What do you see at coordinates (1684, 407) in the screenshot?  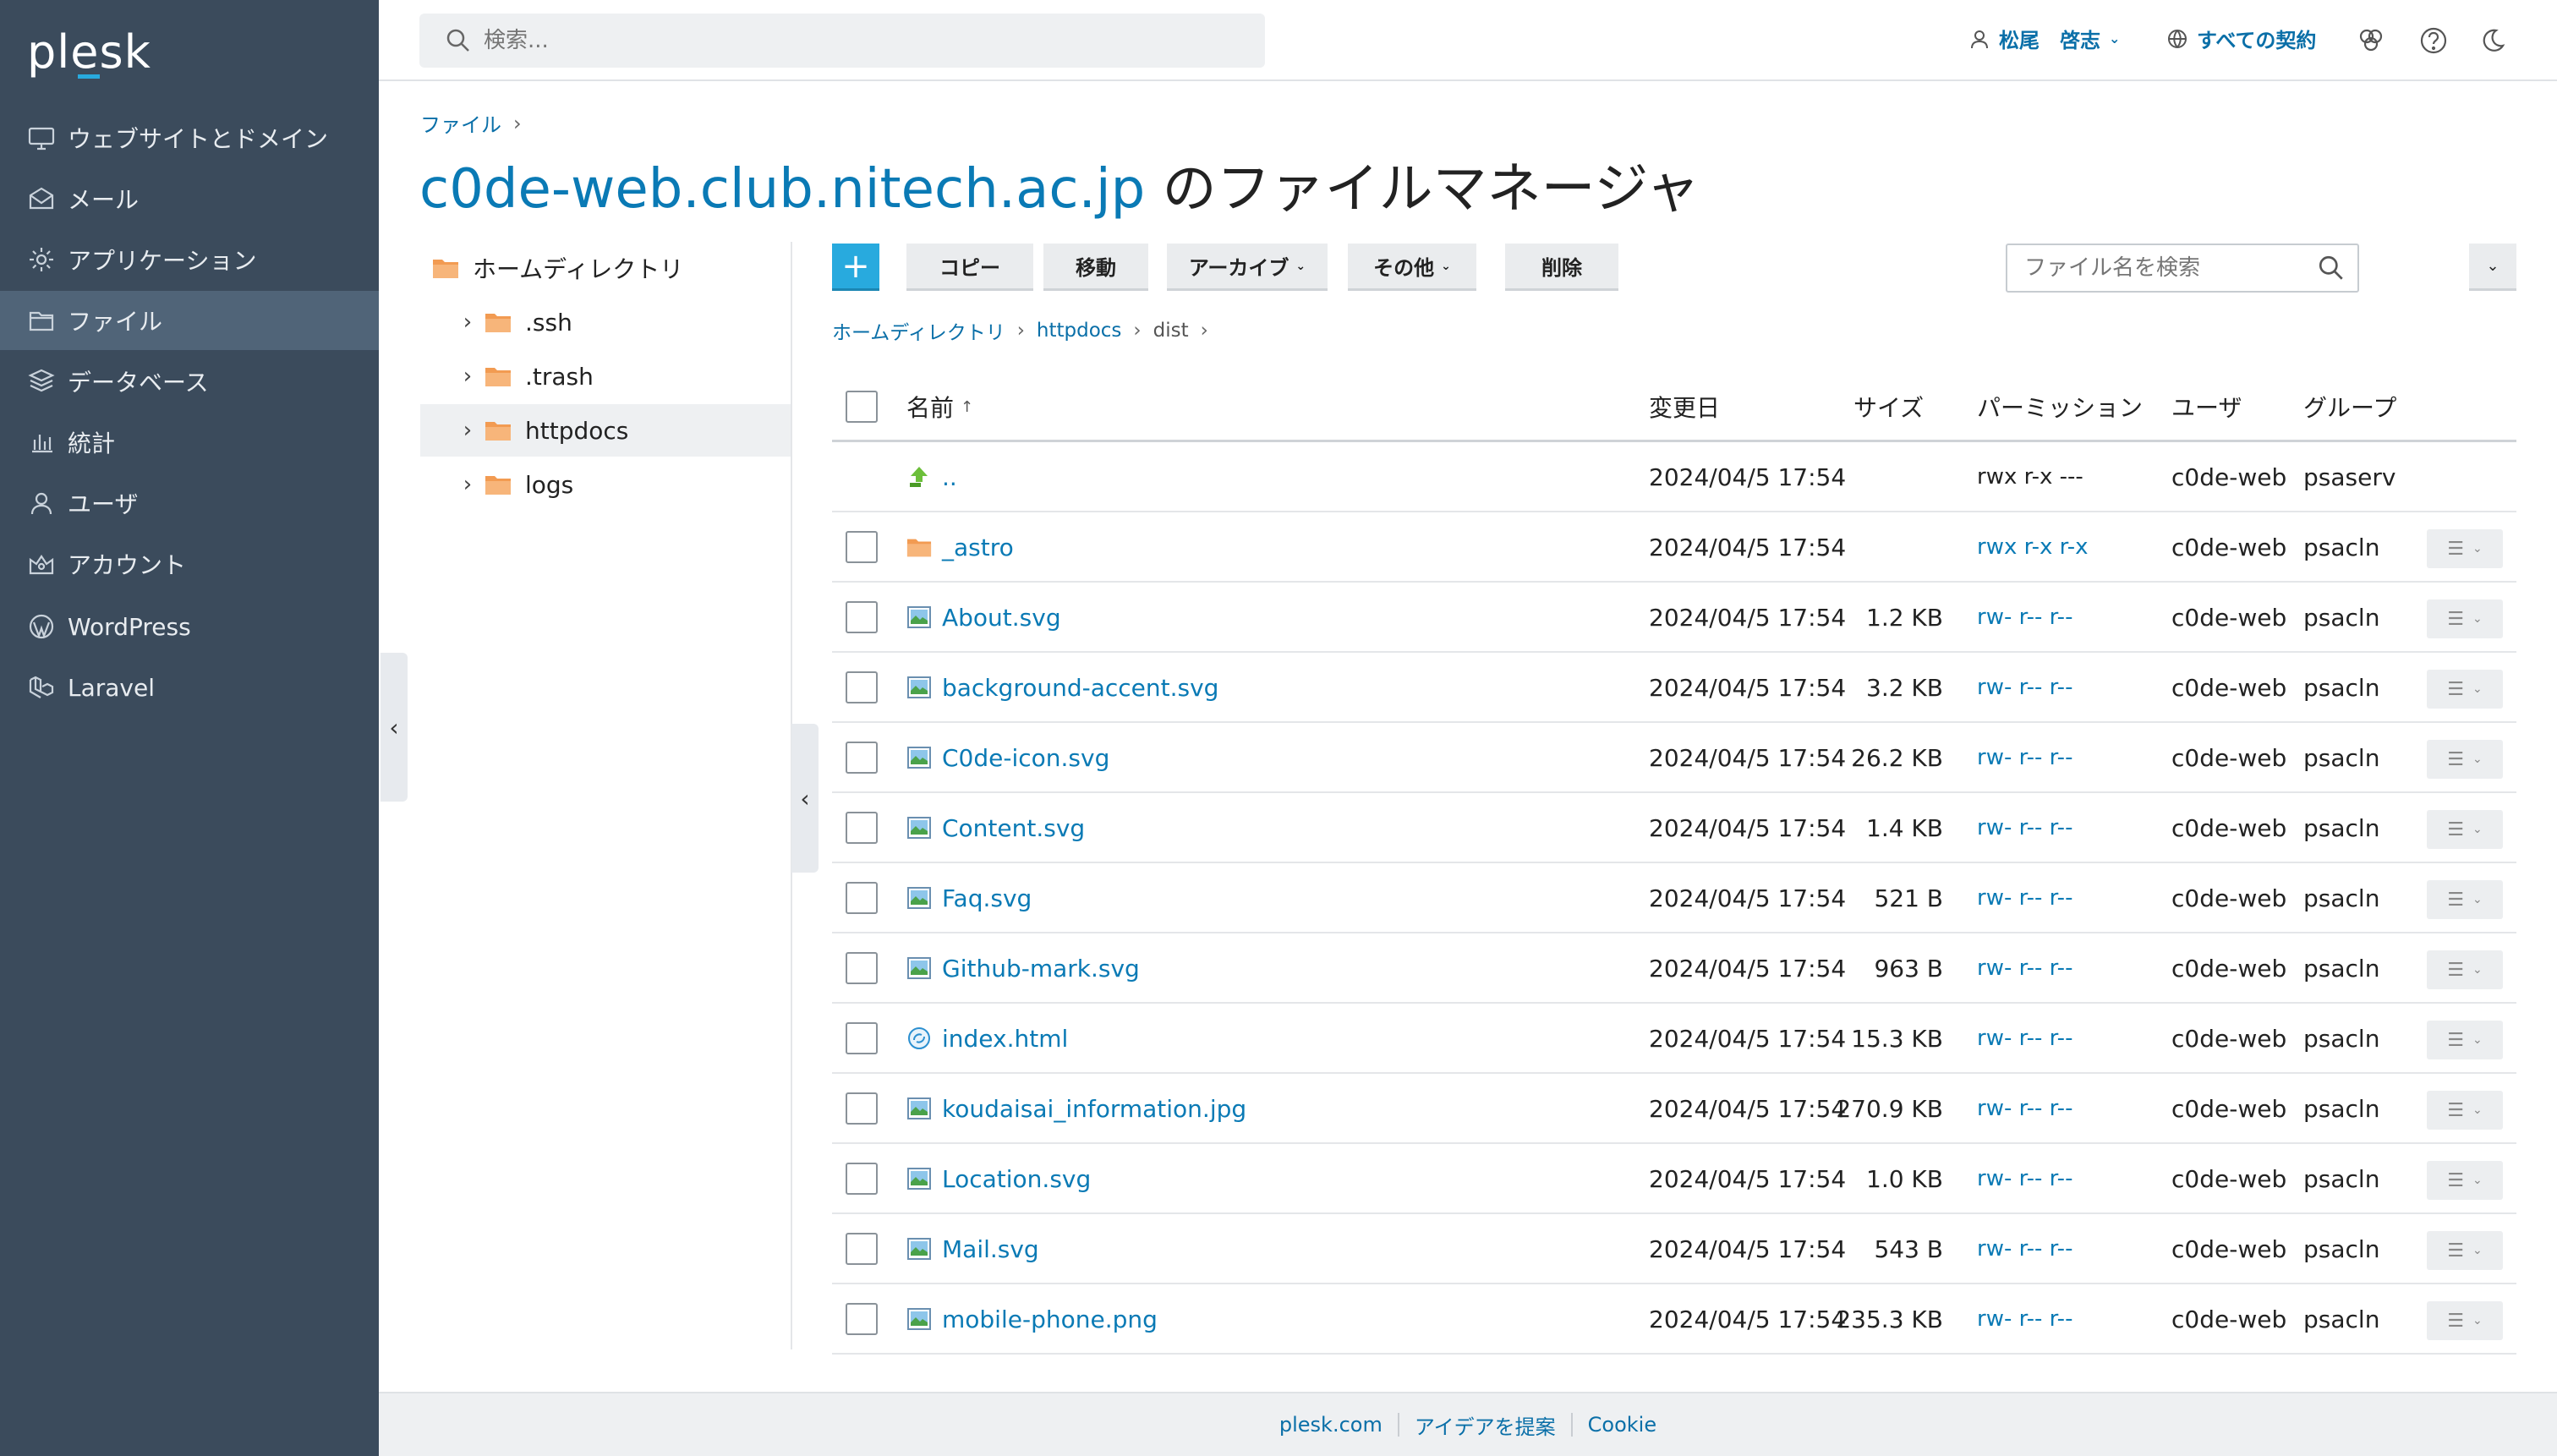 I see `column-modified: 変更日` at bounding box center [1684, 407].